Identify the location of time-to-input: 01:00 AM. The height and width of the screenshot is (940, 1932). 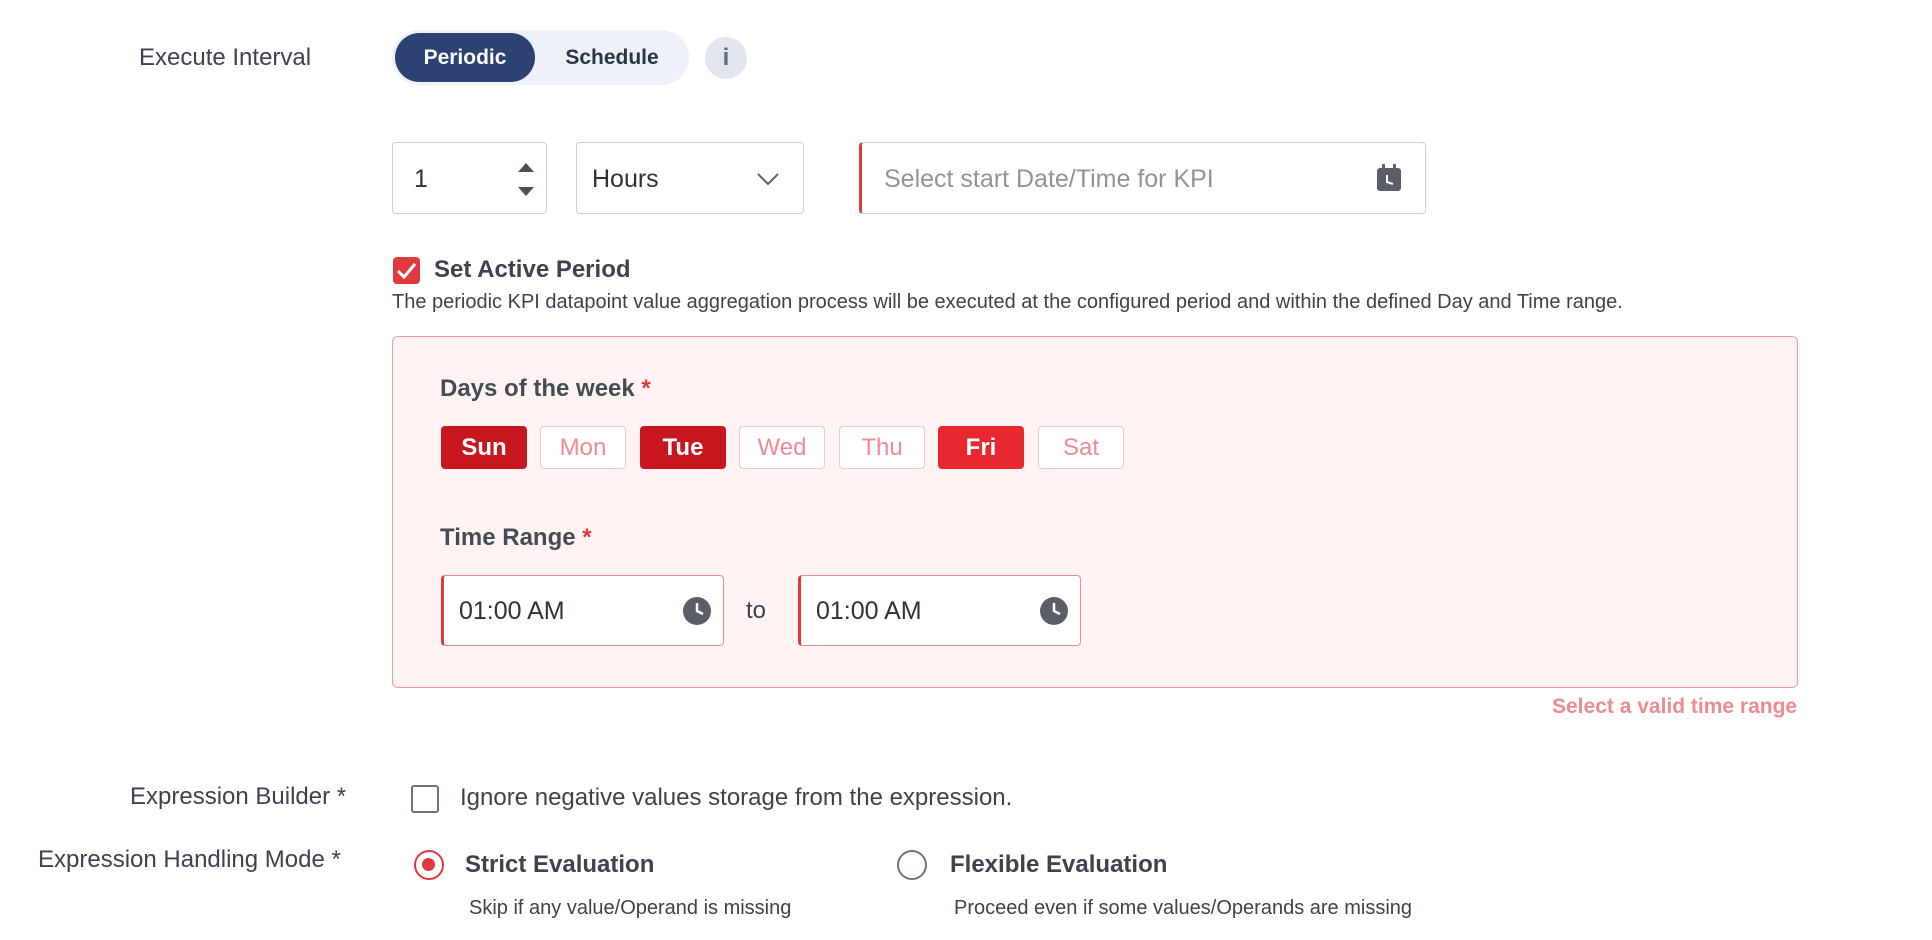
(939, 610).